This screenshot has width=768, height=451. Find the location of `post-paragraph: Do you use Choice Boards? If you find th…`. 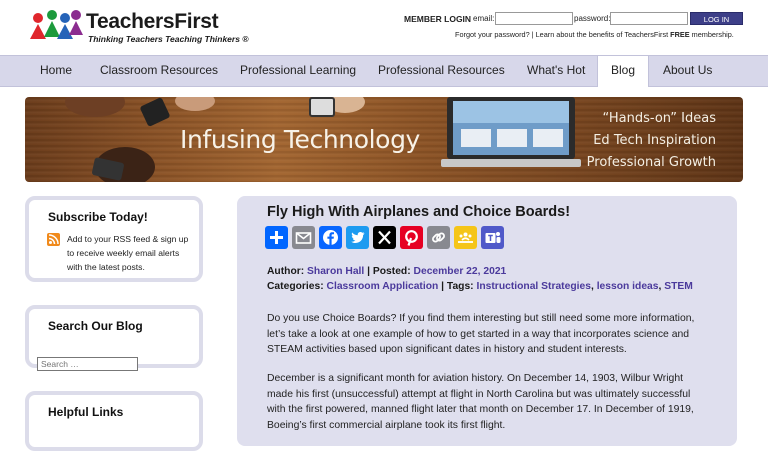

post-paragraph: Do you use Choice Boards? If you find th… is located at coordinates (481, 334).